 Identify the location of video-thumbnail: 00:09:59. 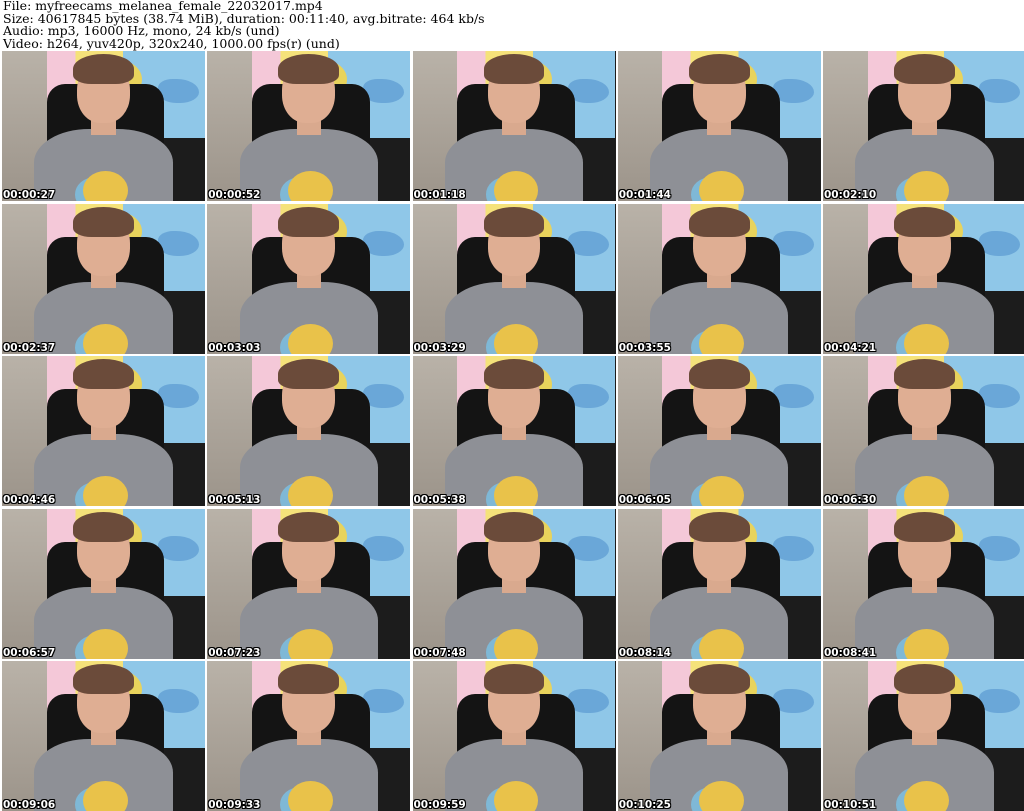
(514, 736).